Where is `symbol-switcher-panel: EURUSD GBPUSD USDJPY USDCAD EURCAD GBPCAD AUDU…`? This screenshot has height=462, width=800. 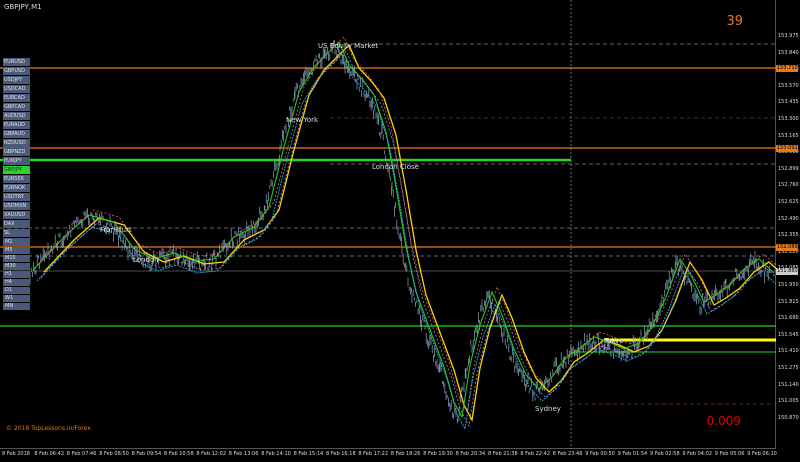
symbol-switcher-panel: EURUSD GBPUSD USDJPY USDCAD EURCAD GBPCAD AUDU… is located at coordinates (16, 152).